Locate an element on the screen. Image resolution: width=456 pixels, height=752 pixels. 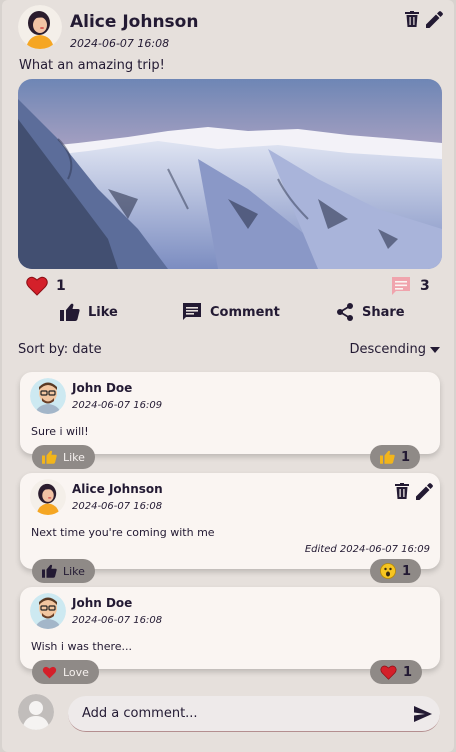
share-button: Share is located at coordinates (370, 312).